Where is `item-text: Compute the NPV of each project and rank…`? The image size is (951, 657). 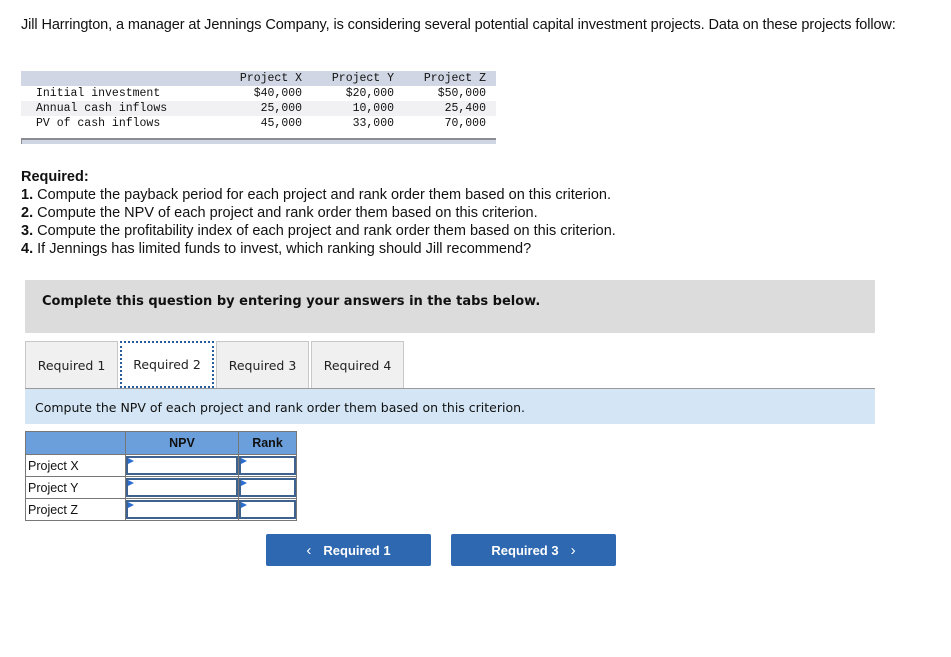 item-text: Compute the NPV of each project and rank… is located at coordinates (285, 213).